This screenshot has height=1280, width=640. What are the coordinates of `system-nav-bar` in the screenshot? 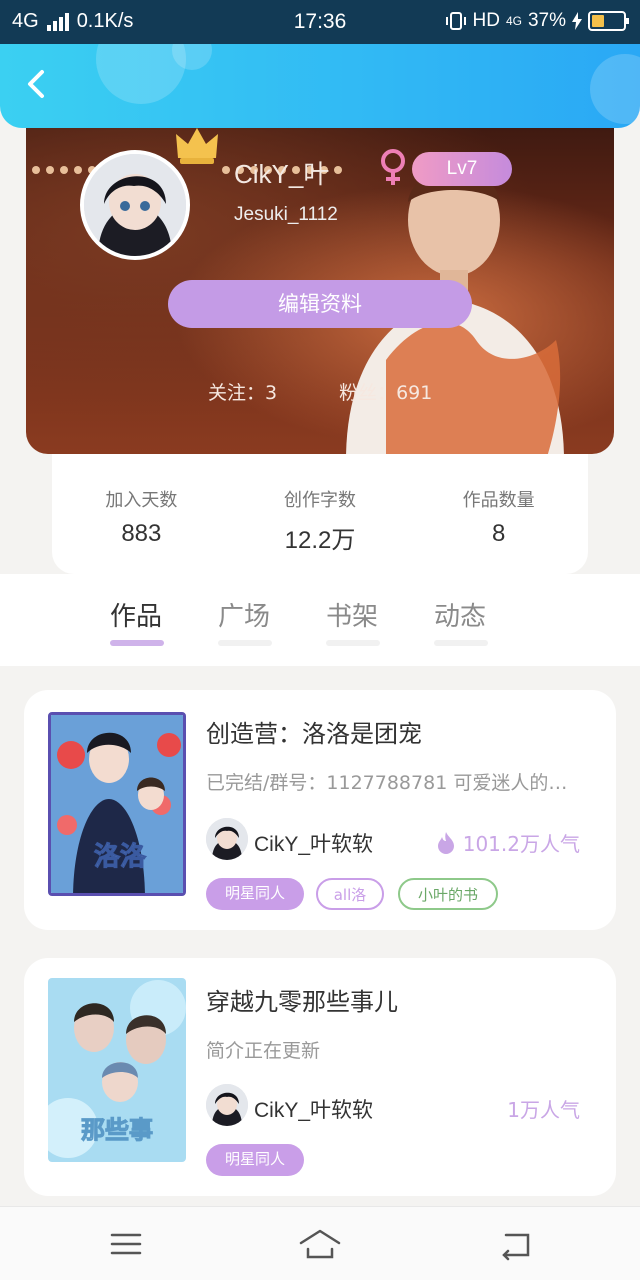 It's located at (320, 1243).